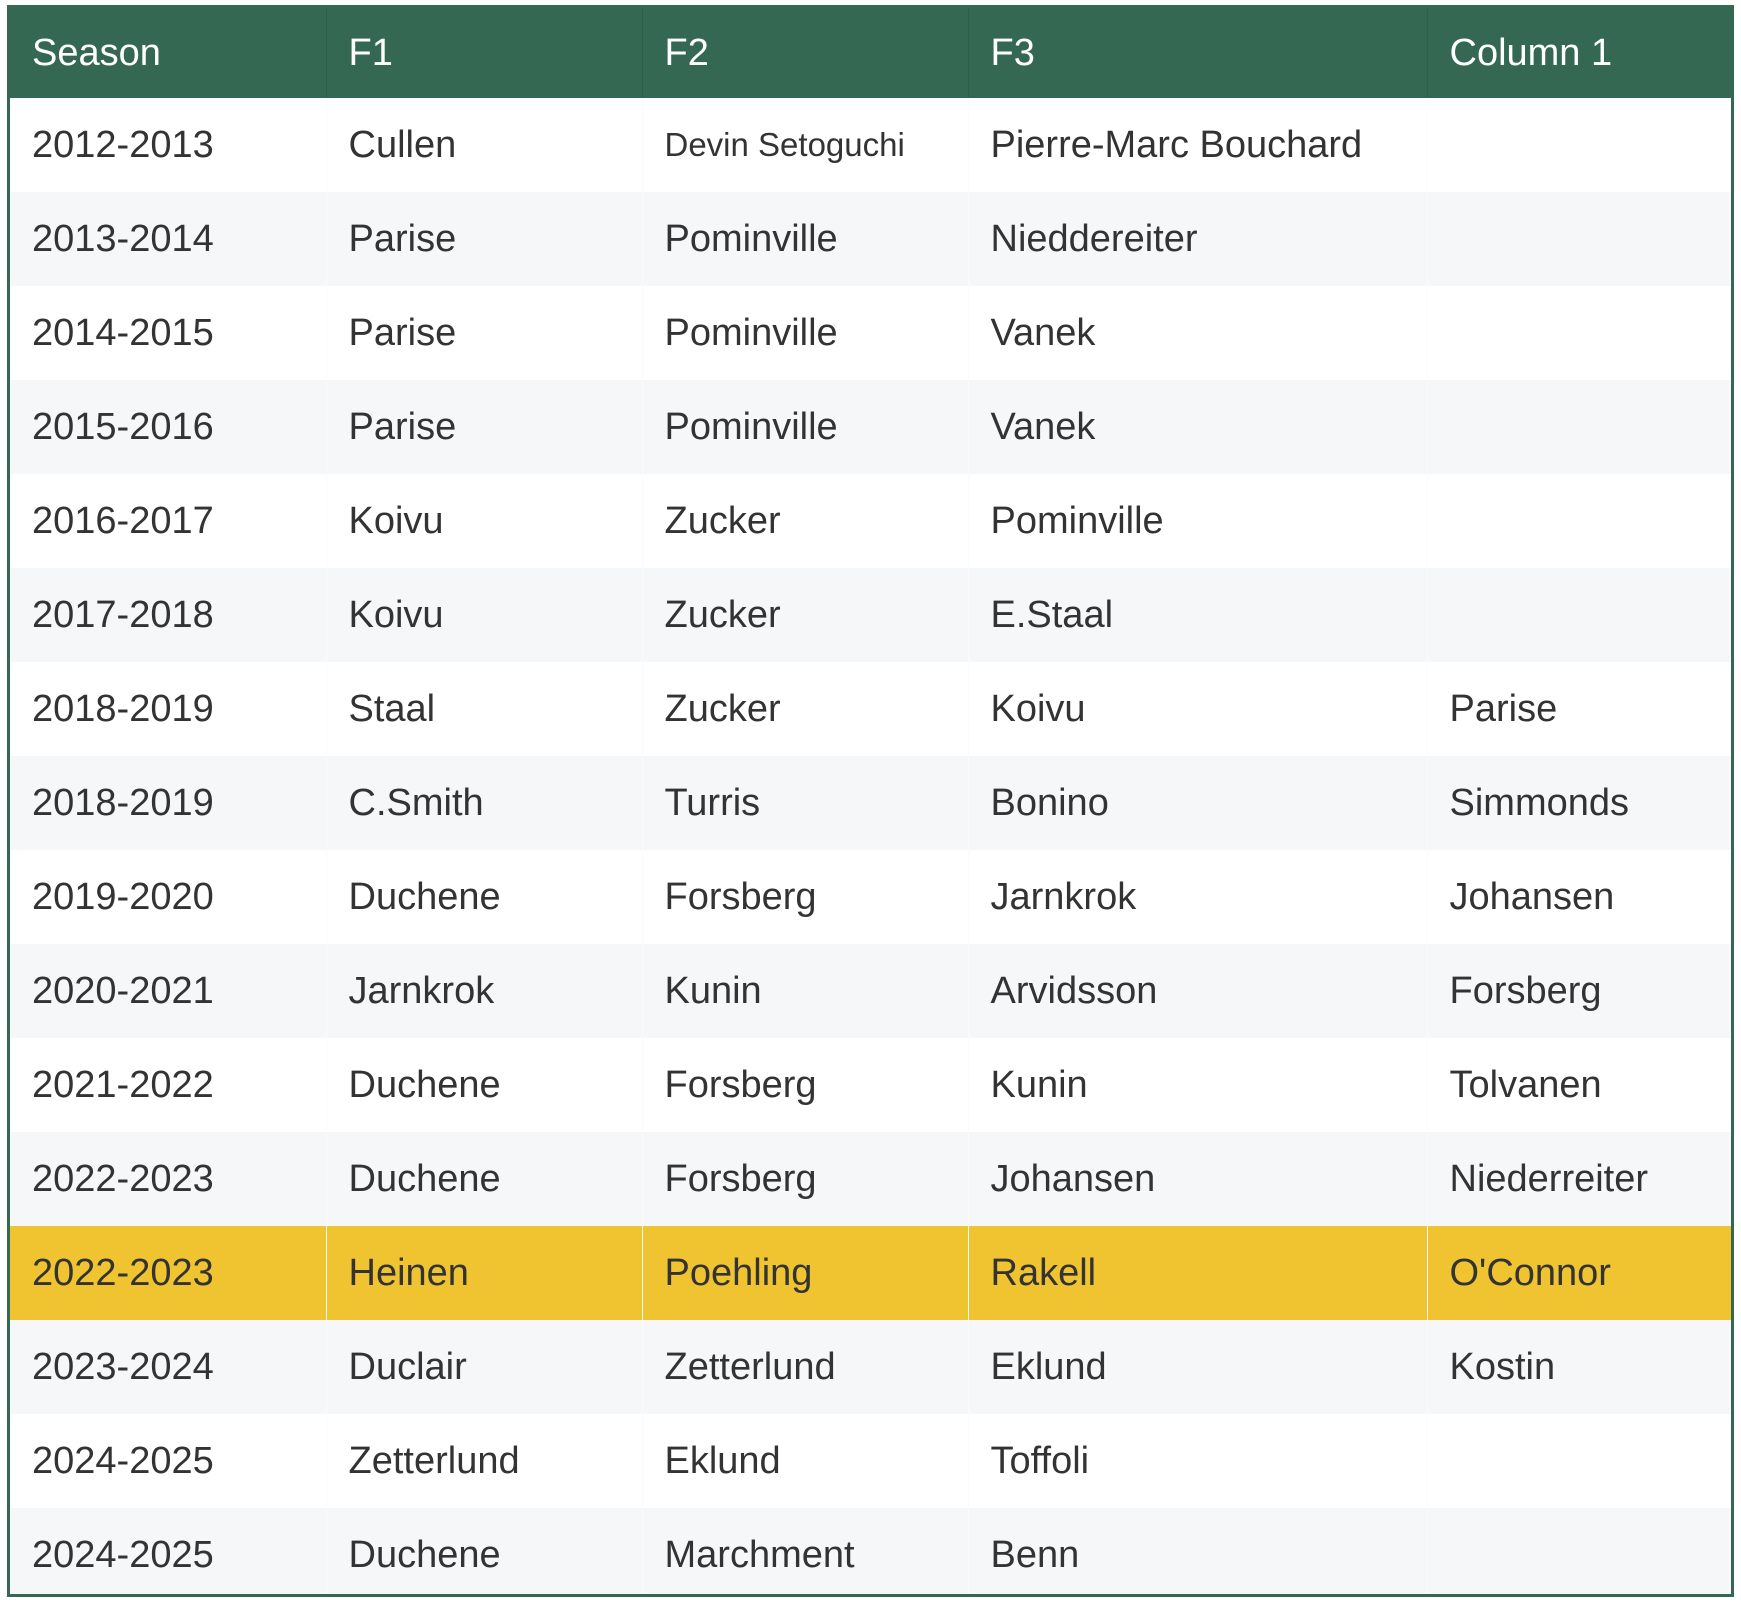  What do you see at coordinates (168, 803) in the screenshot?
I see `season-cell: 2018-2019` at bounding box center [168, 803].